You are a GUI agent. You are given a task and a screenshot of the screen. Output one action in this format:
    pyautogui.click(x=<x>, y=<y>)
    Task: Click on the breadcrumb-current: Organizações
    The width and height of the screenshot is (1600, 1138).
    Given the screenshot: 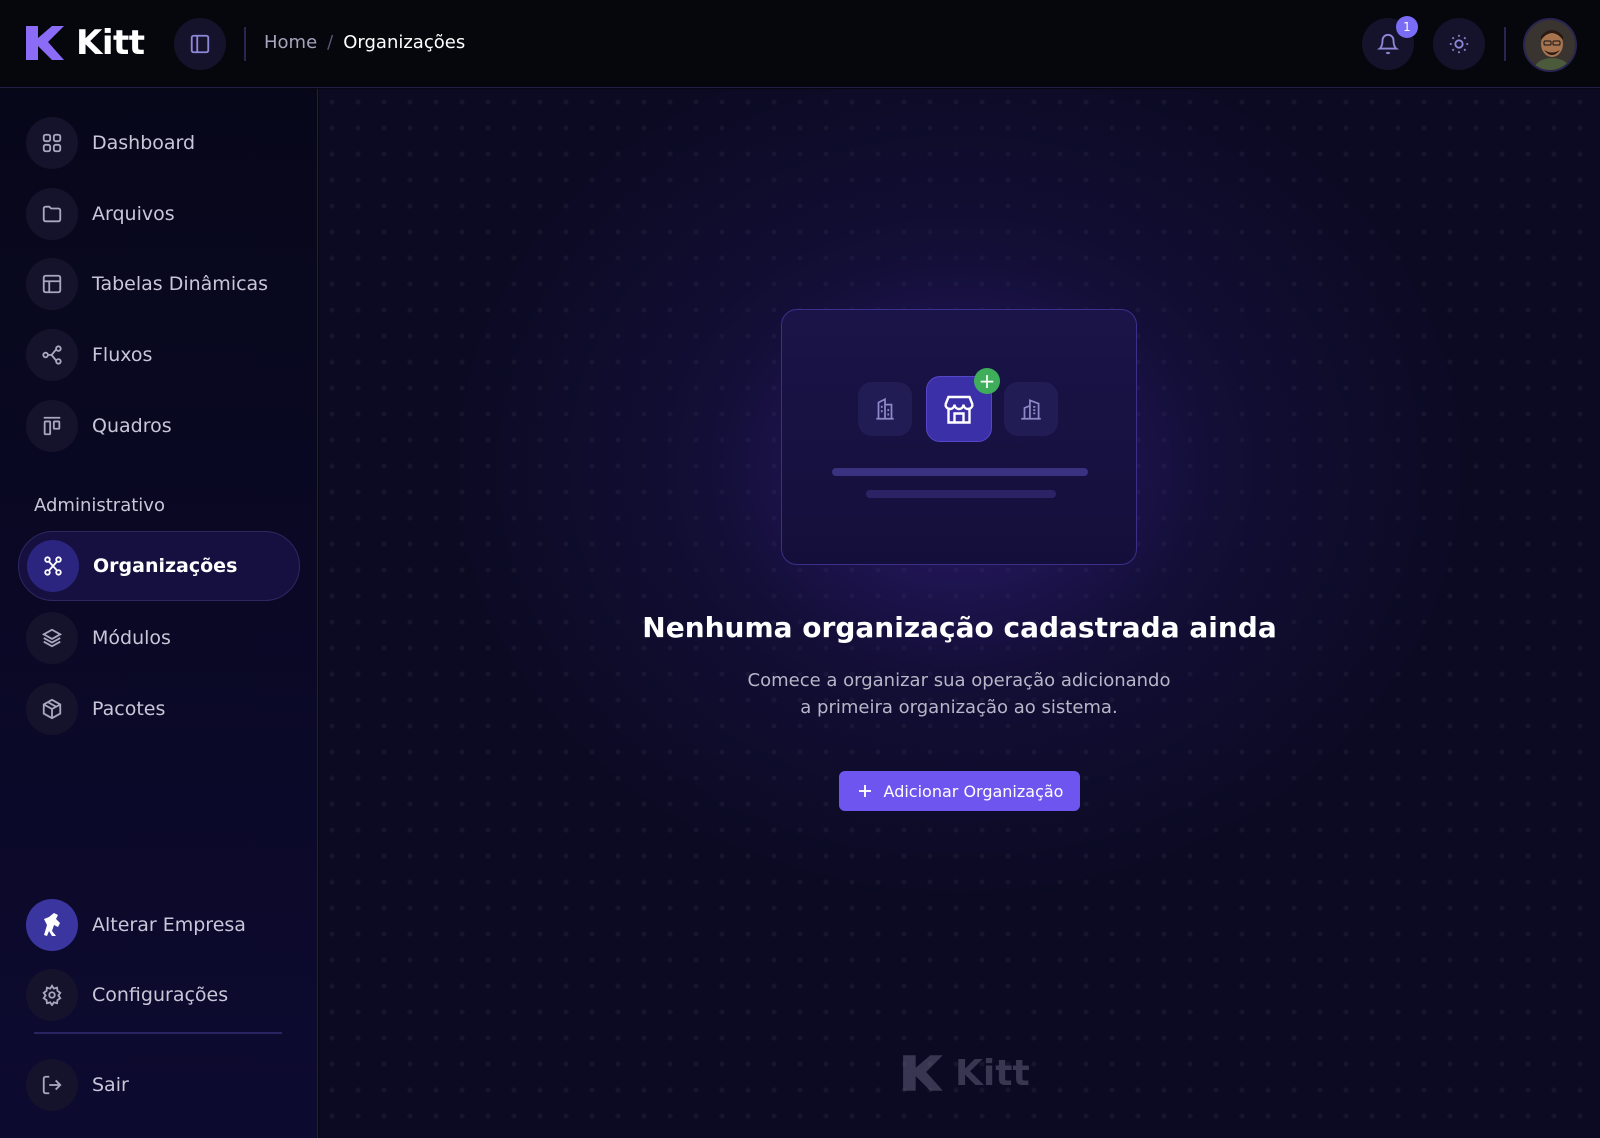 What is the action you would take?
    pyautogui.click(x=404, y=42)
    